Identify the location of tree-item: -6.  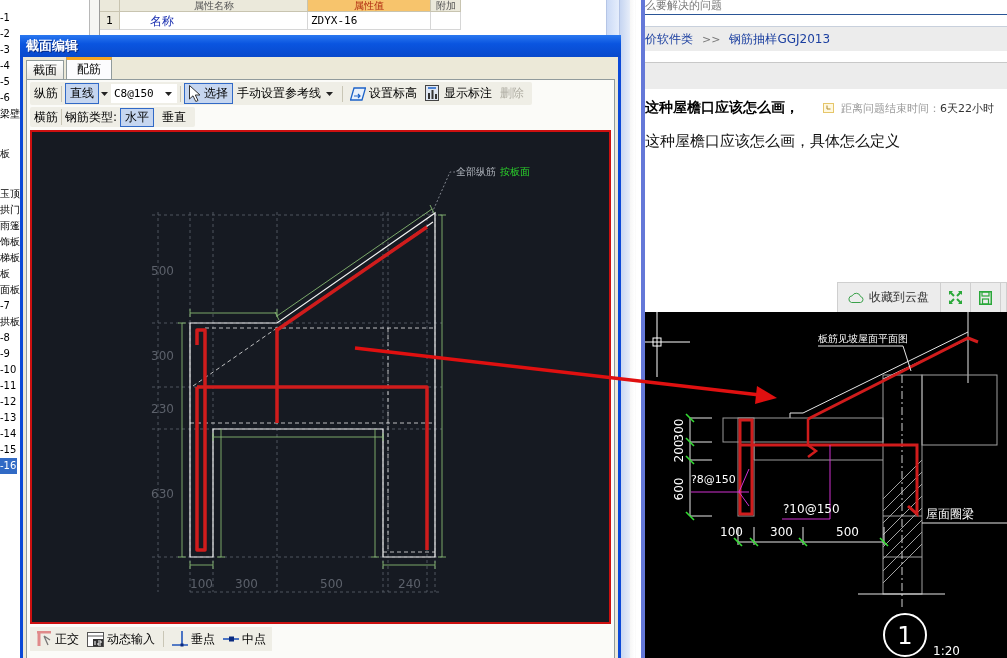
(5, 98).